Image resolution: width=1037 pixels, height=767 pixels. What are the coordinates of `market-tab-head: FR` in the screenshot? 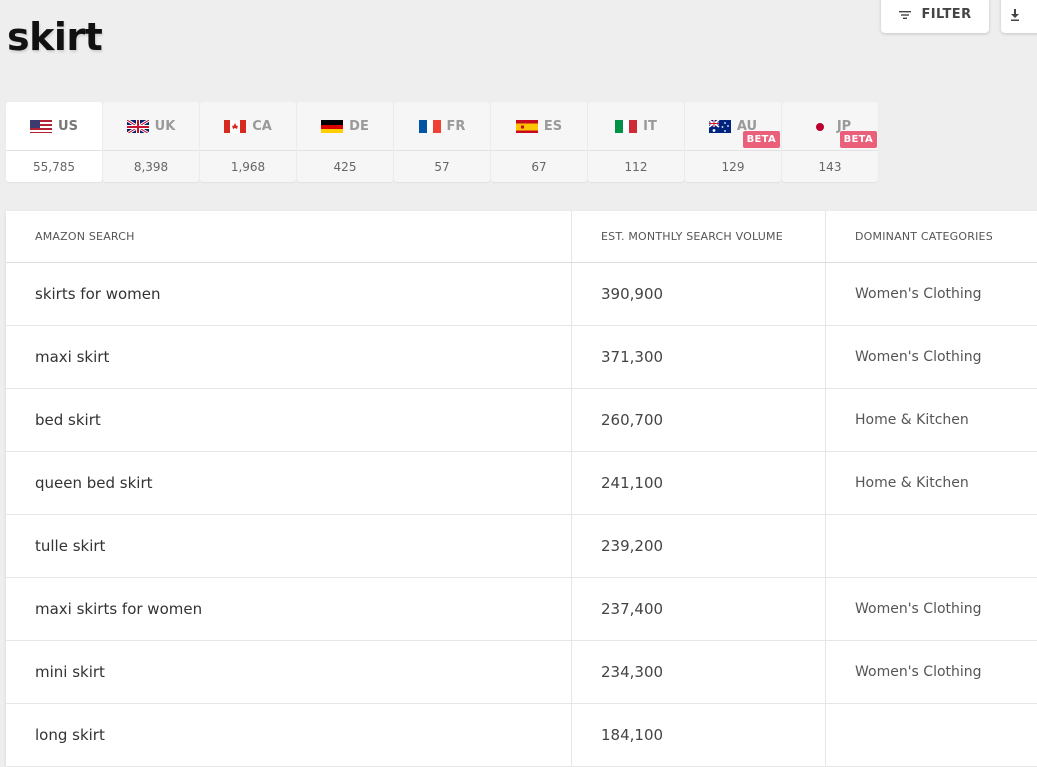 It's located at (442, 126).